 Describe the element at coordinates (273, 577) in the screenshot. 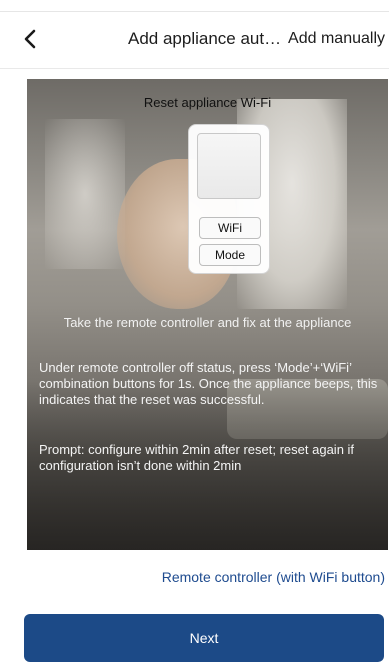

I see `remote-controller-link: Remote controller (with WiFi button)` at that location.